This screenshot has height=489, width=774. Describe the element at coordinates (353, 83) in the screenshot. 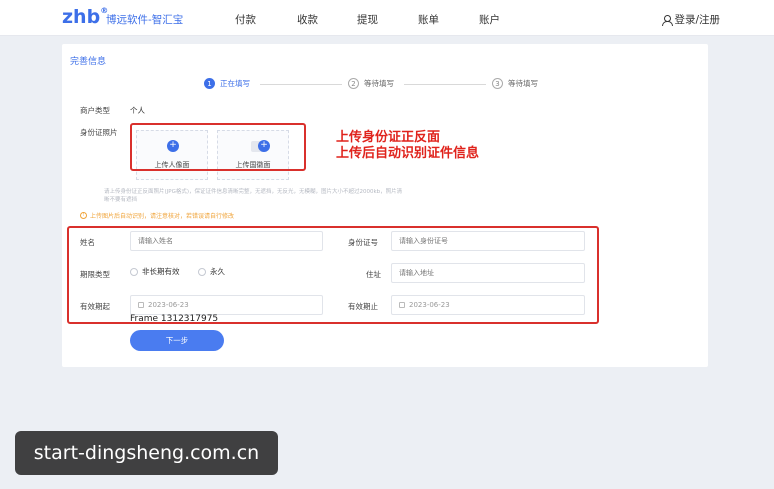

I see `step-number: 2` at that location.